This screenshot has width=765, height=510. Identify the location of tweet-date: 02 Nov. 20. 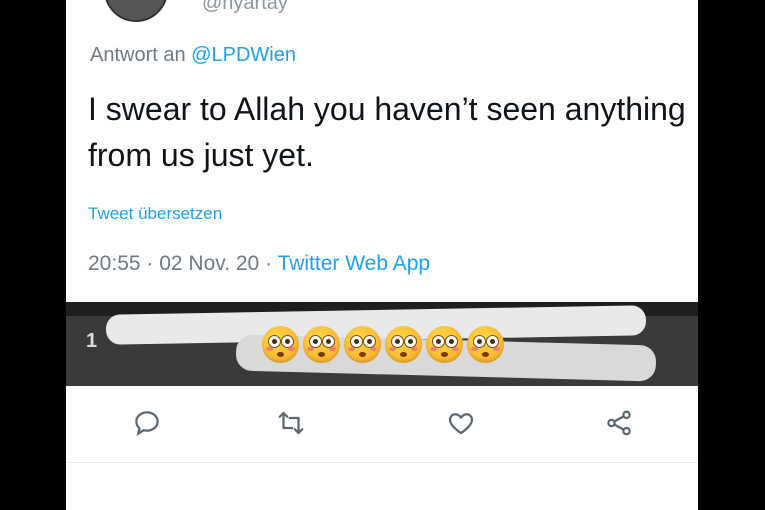
(209, 263).